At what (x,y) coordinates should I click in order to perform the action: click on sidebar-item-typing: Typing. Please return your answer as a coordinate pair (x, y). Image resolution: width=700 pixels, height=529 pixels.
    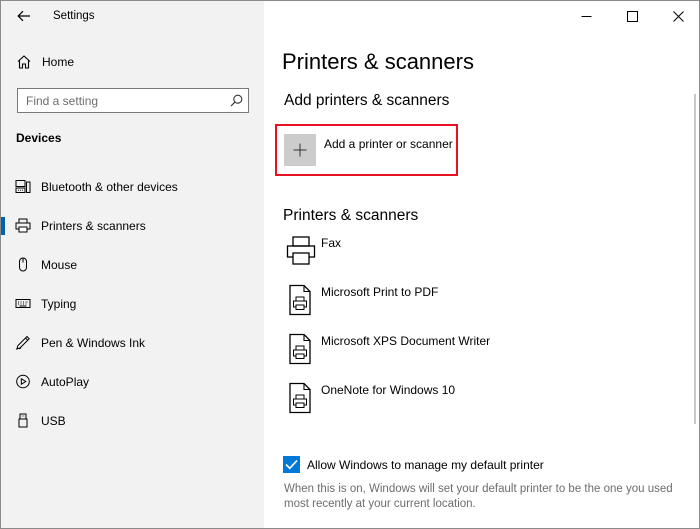
    Looking at the image, I should click on (132, 303).